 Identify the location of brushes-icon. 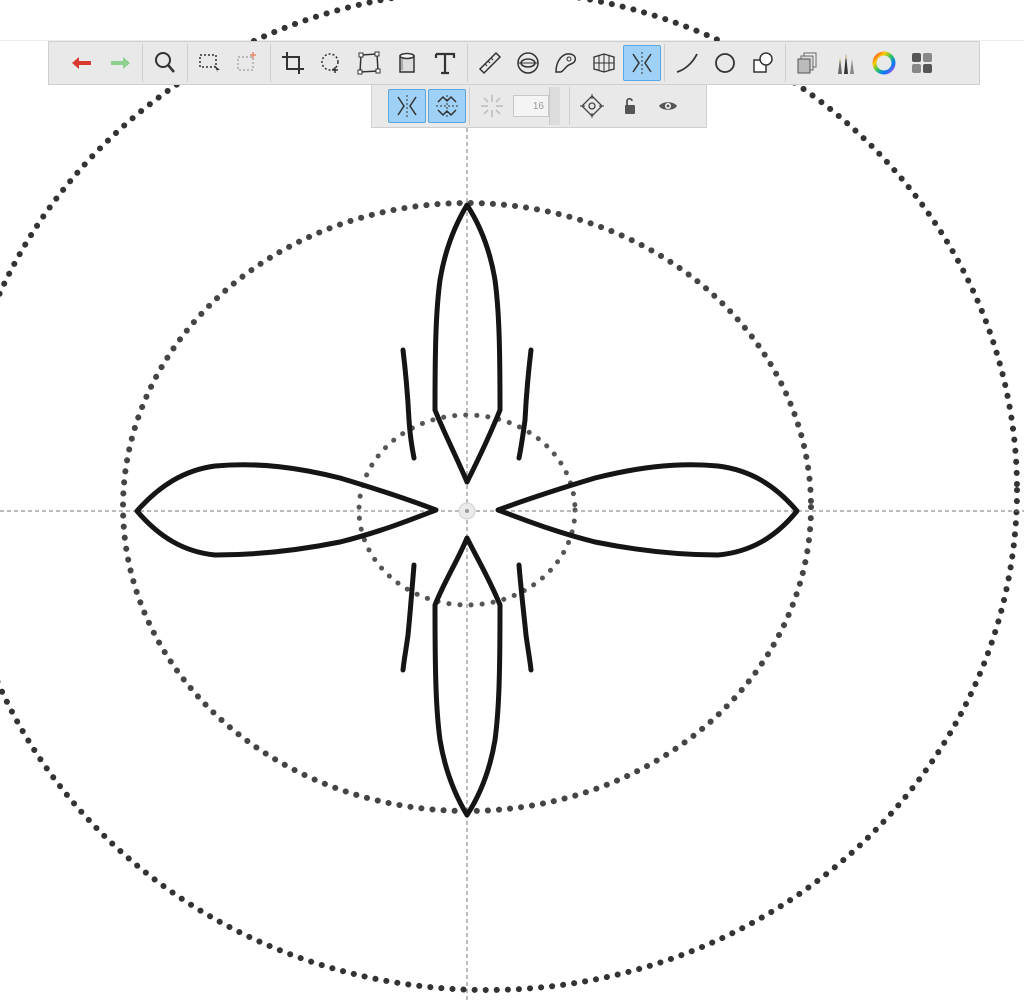
(846, 64).